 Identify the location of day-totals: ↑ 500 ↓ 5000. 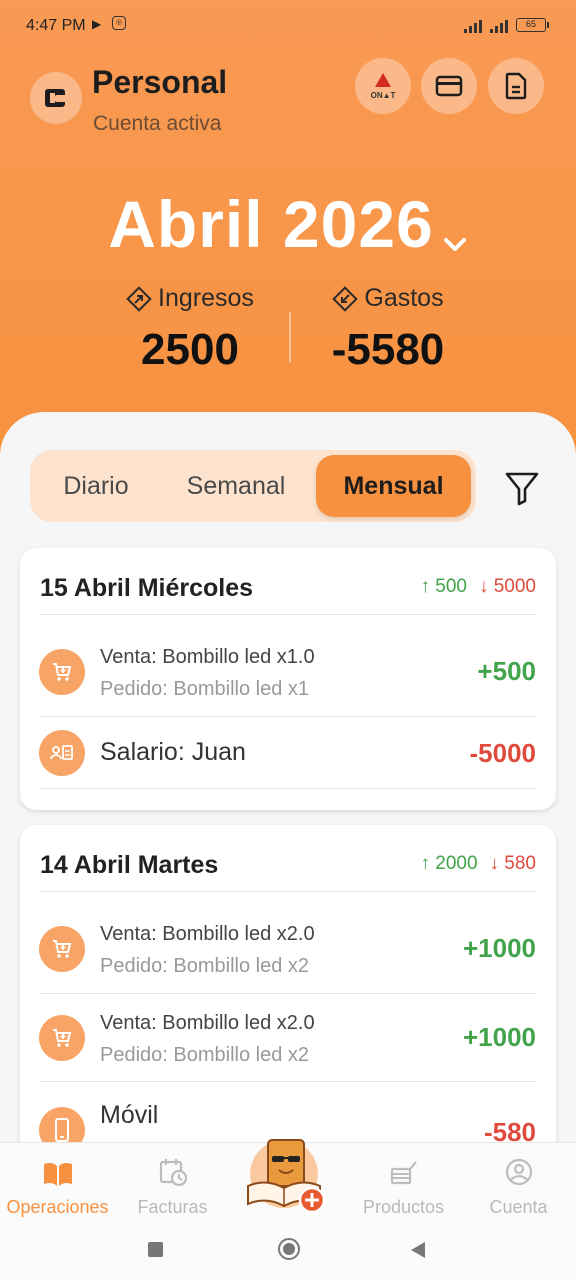
(478, 587).